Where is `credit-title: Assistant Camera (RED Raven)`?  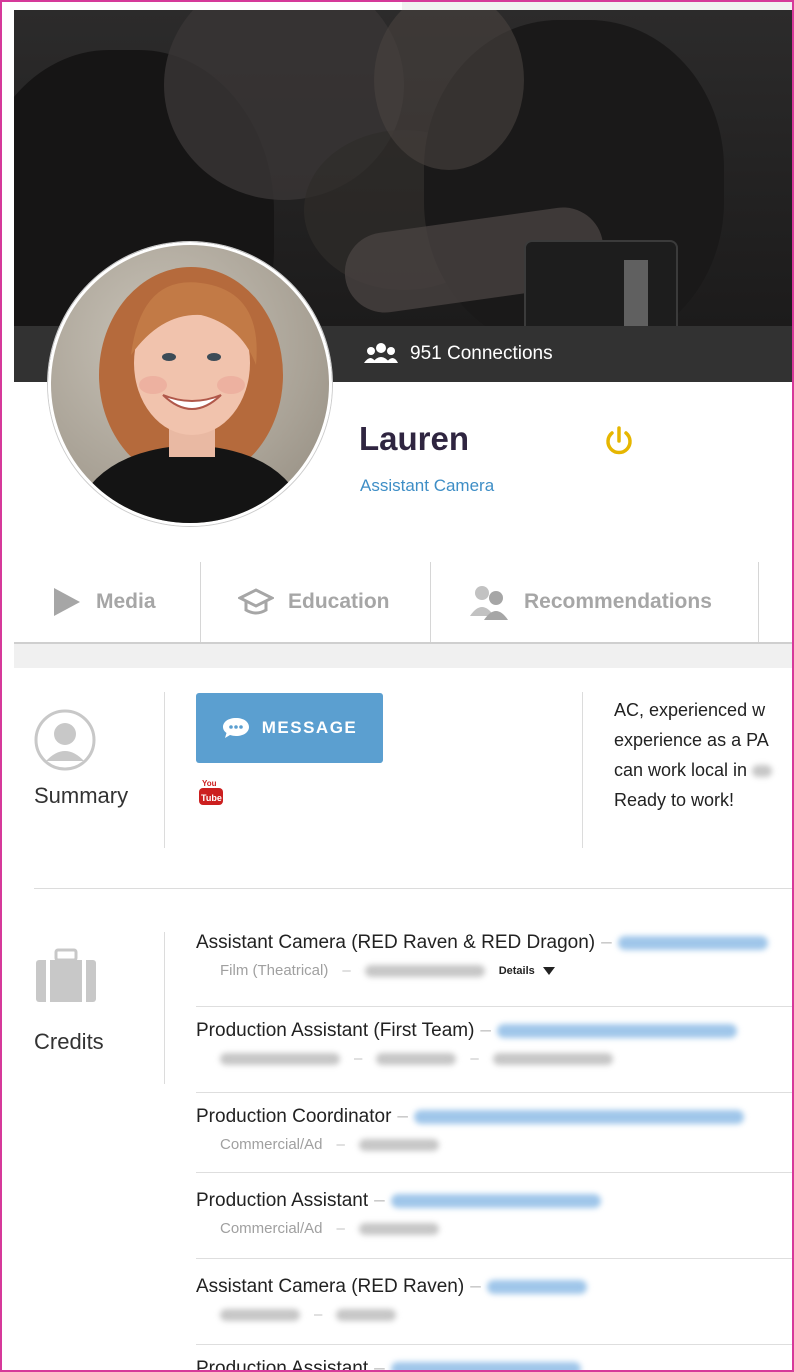
credit-title: Assistant Camera (RED Raven) is located at coordinates (330, 1286).